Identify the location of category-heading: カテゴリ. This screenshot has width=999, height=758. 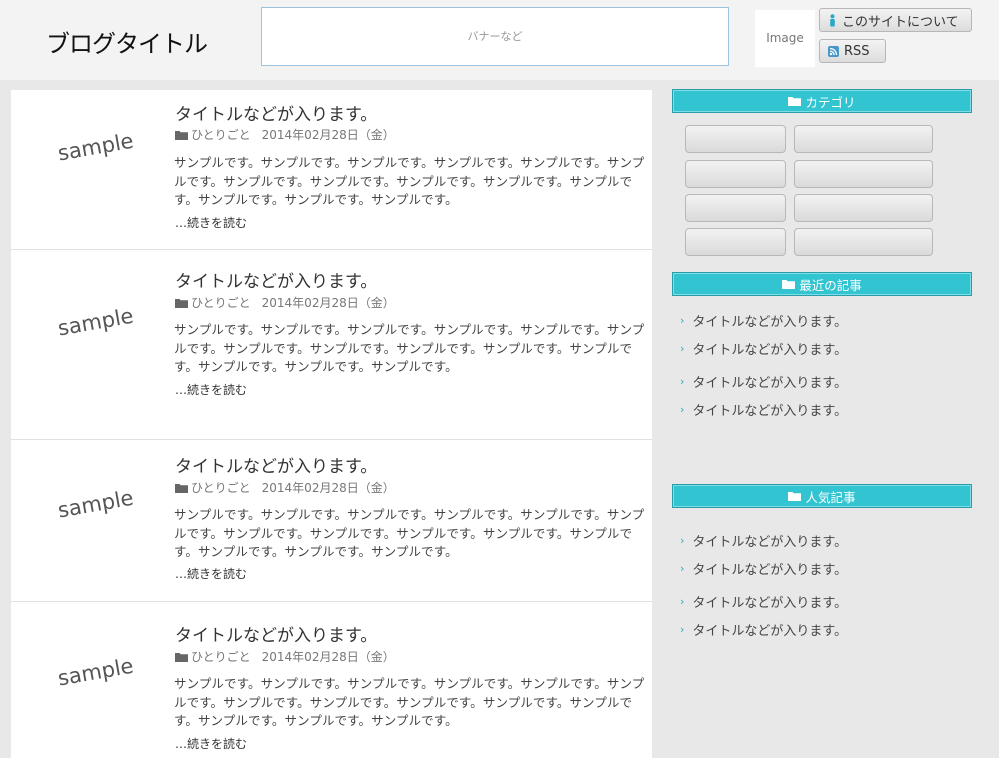
(822, 101).